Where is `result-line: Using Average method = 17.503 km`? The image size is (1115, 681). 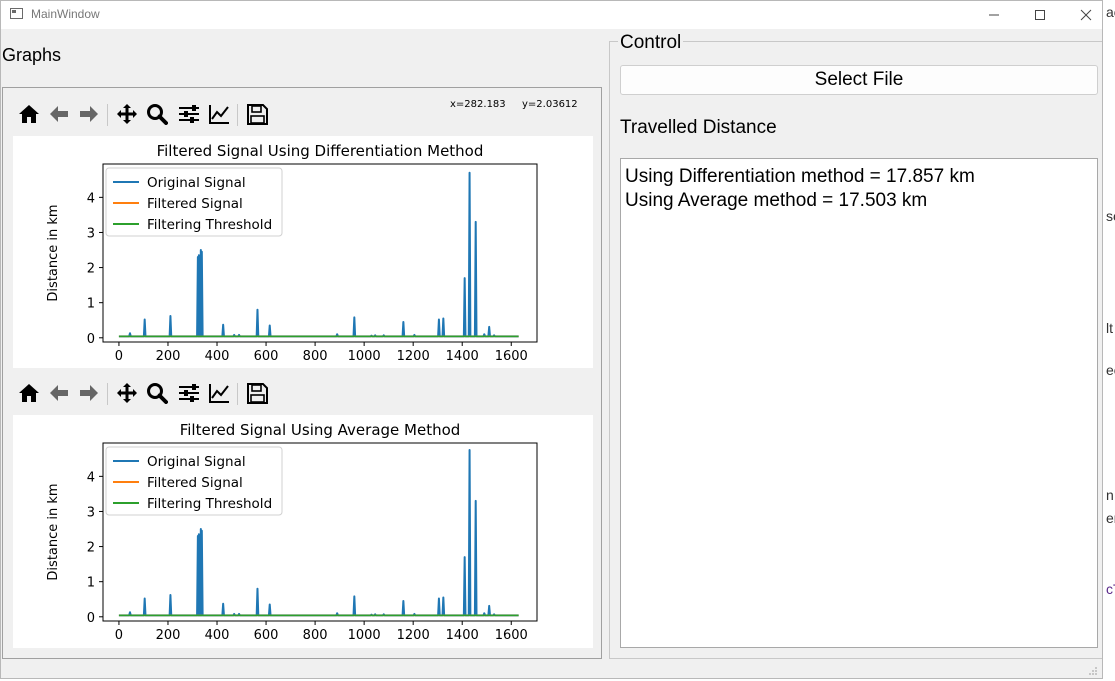
result-line: Using Average method = 17.503 km is located at coordinates (776, 200).